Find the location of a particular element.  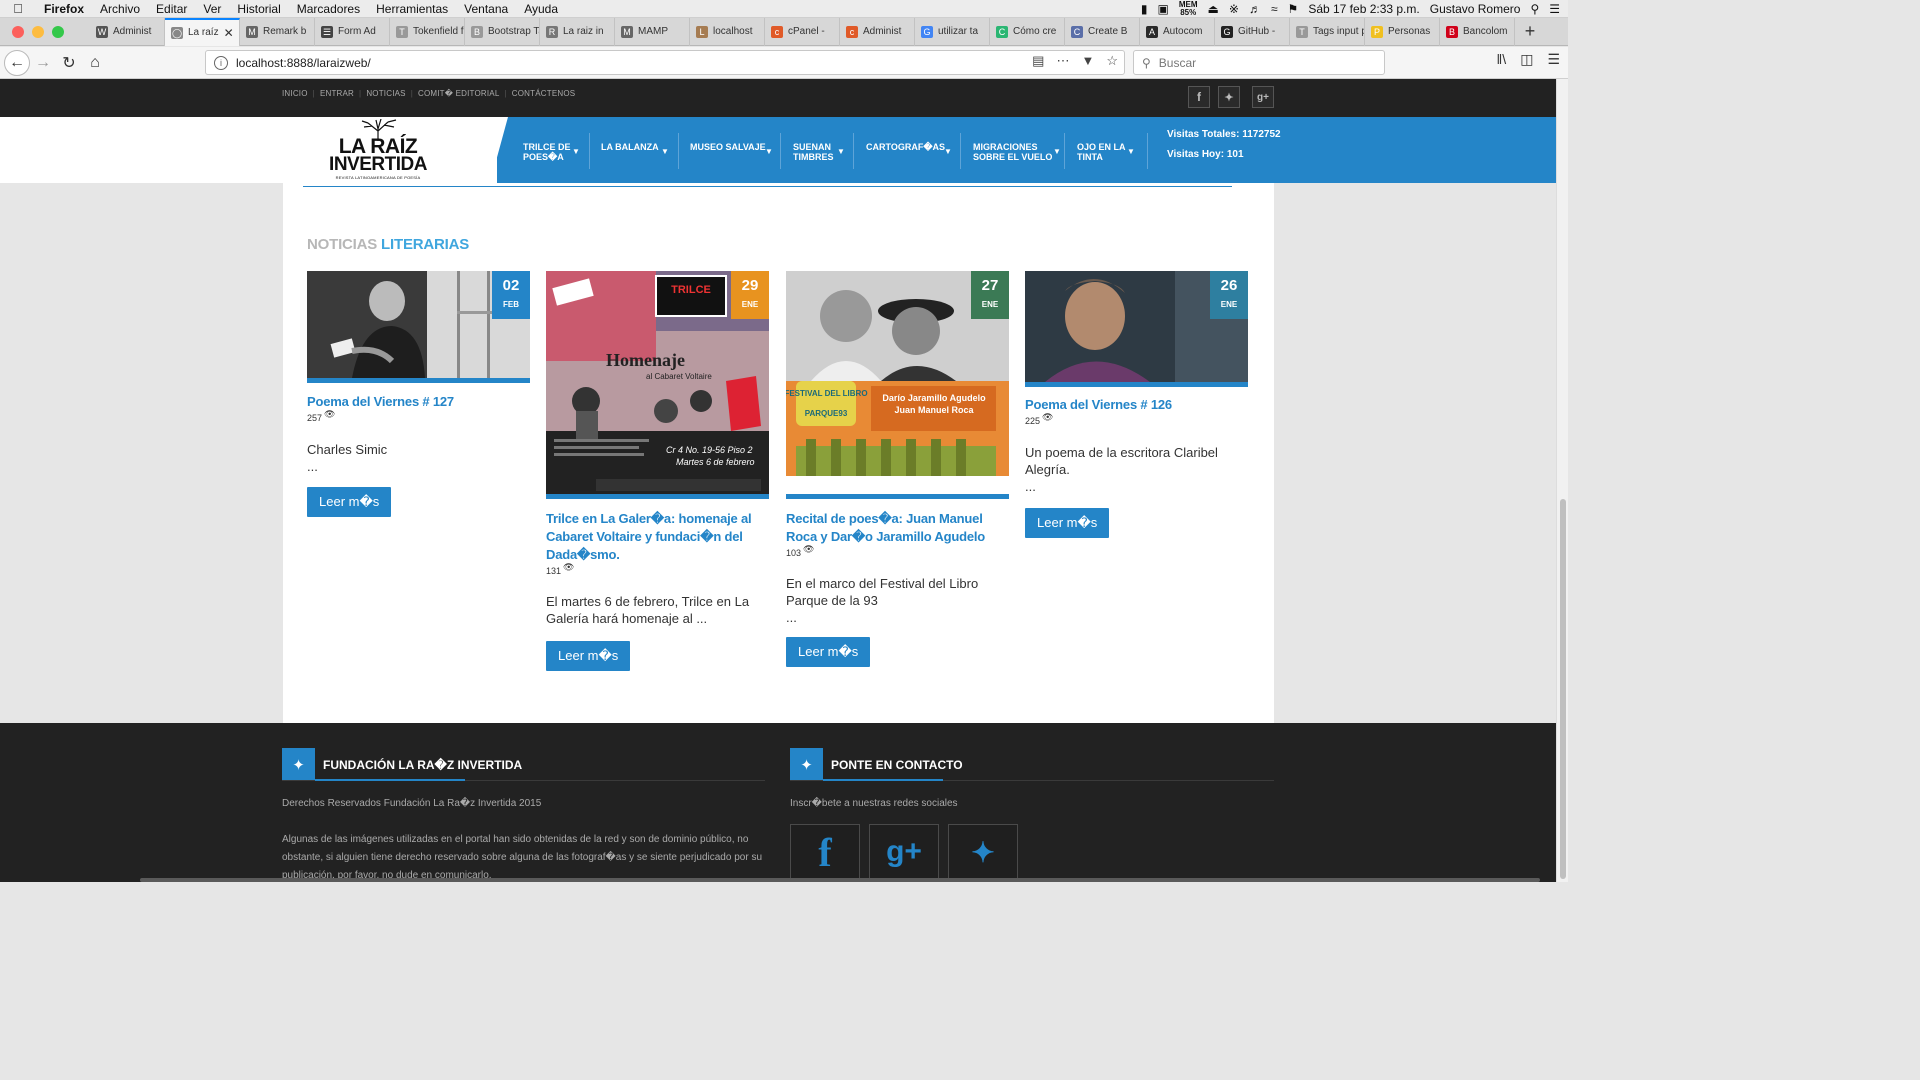

user-name: Gustavo Romero is located at coordinates (1475, 9).